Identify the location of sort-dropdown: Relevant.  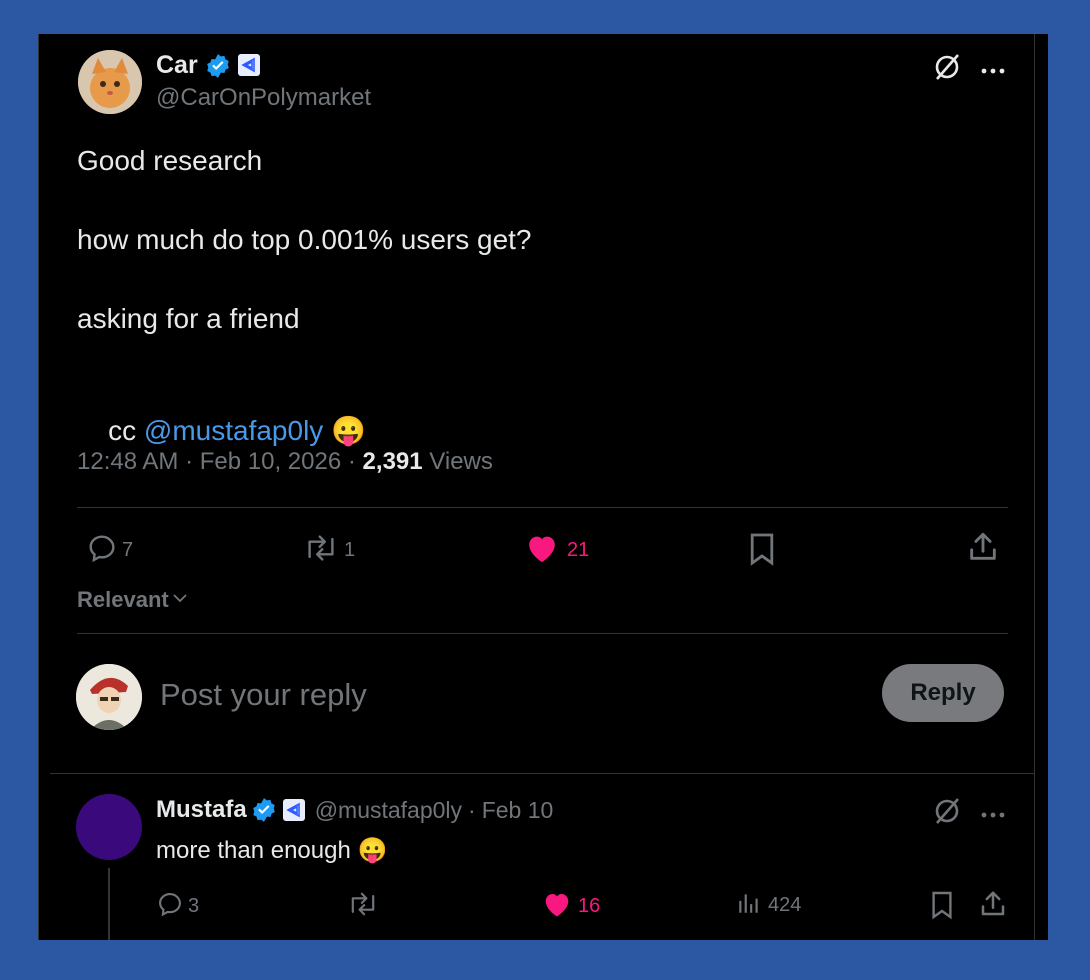
(132, 600).